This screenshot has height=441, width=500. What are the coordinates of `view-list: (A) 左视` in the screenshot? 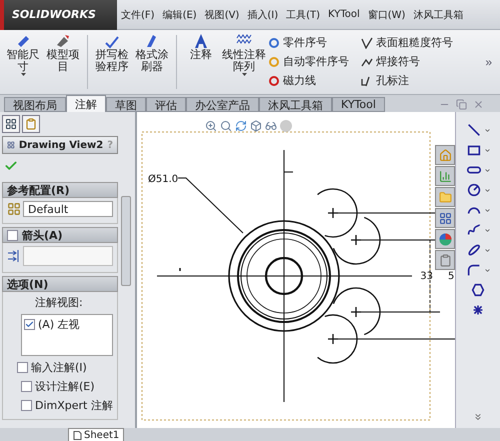 It's located at (67, 335).